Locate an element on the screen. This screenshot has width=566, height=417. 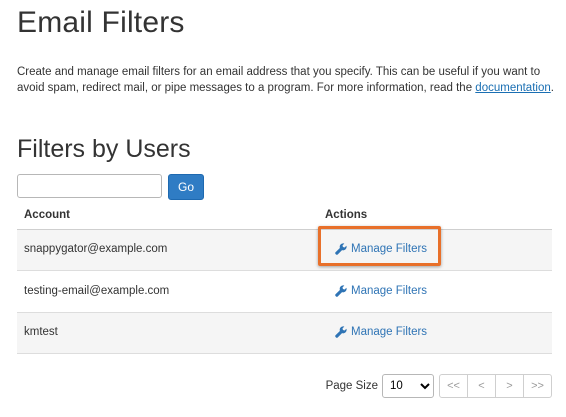
account-cell: snappygator@example.com is located at coordinates (96, 249).